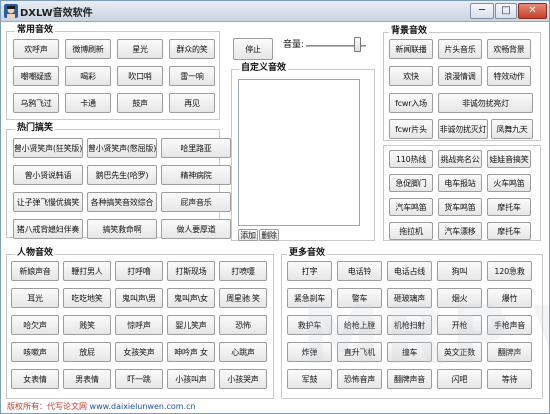 The image size is (550, 414). Describe the element at coordinates (35, 352) in the screenshot. I see `people-button-16: 咳嗽声` at that location.